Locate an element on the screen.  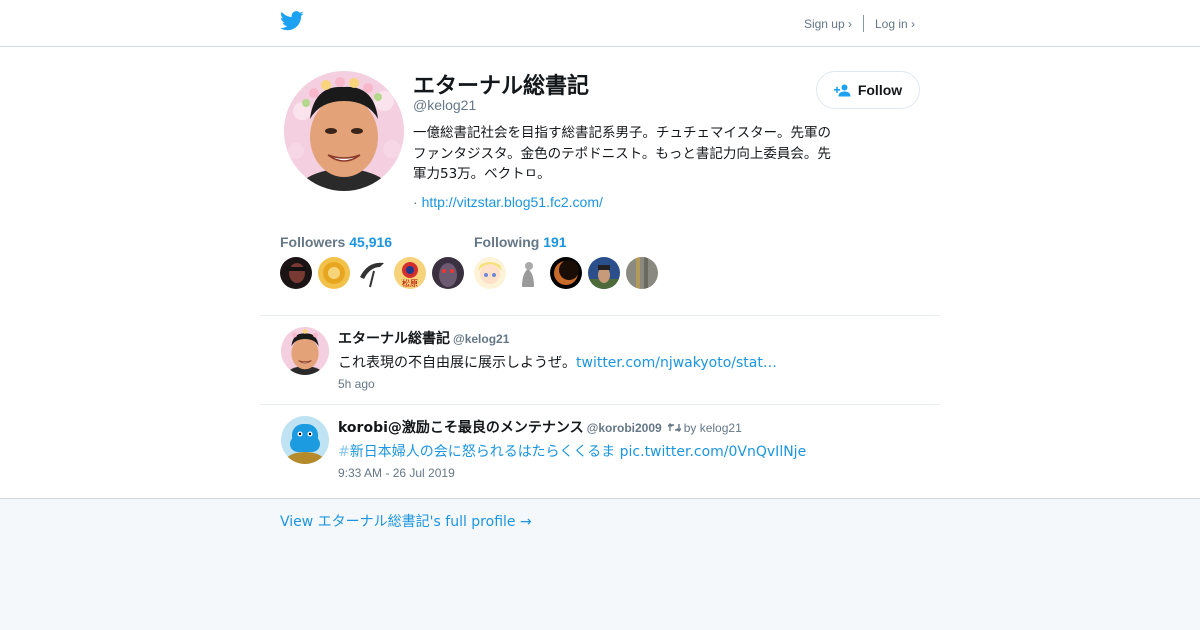
followers-count: Followers 45,916 is located at coordinates (336, 242).